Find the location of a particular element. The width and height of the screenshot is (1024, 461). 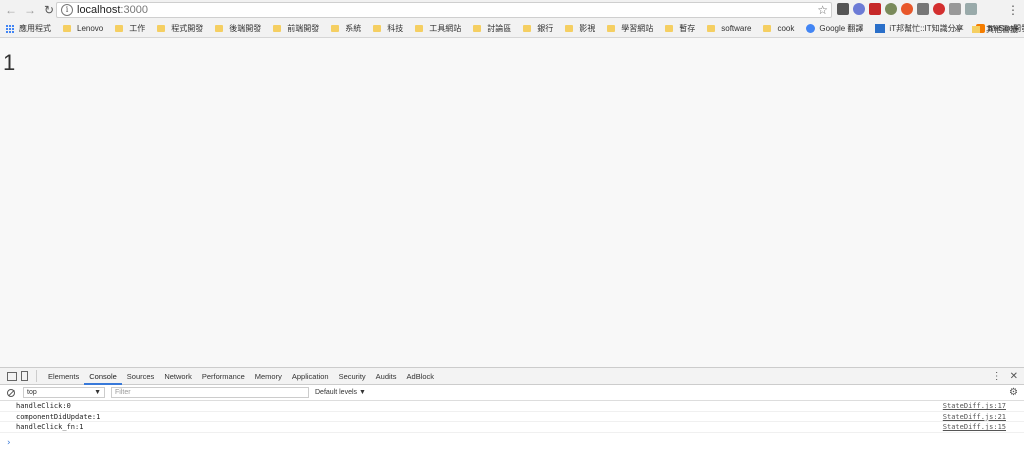

tab-elements: Elements is located at coordinates (63, 376).